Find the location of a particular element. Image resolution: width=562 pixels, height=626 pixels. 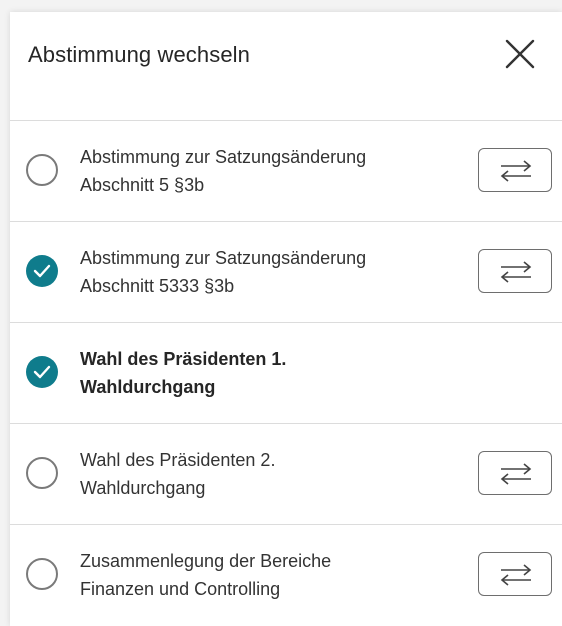

dialog-title: Abstimmung wechseln is located at coordinates (139, 54).